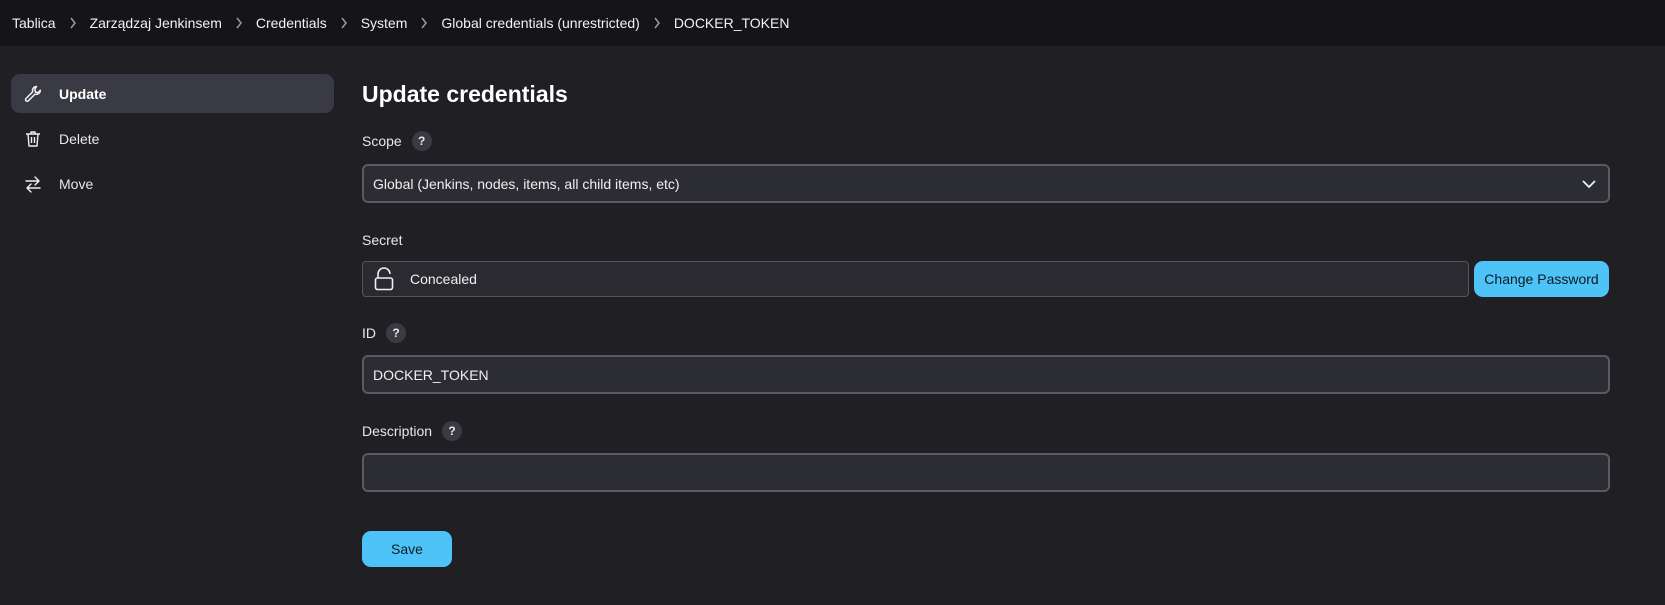 This screenshot has width=1665, height=605. I want to click on sidebar-item-label: Update, so click(83, 93).